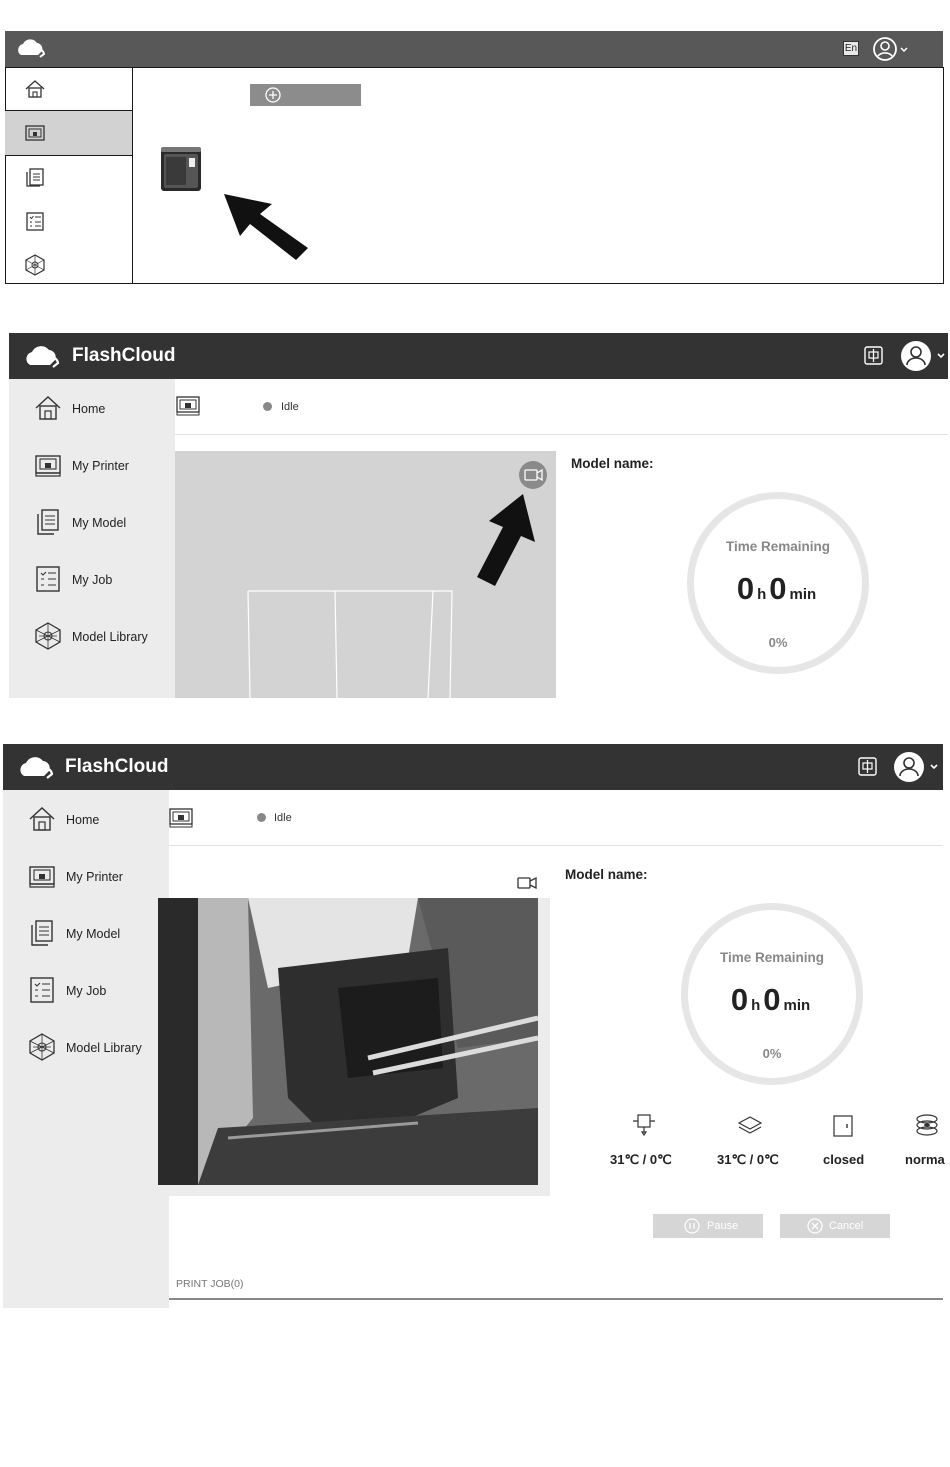  I want to click on camera-feed-image, so click(348, 1041).